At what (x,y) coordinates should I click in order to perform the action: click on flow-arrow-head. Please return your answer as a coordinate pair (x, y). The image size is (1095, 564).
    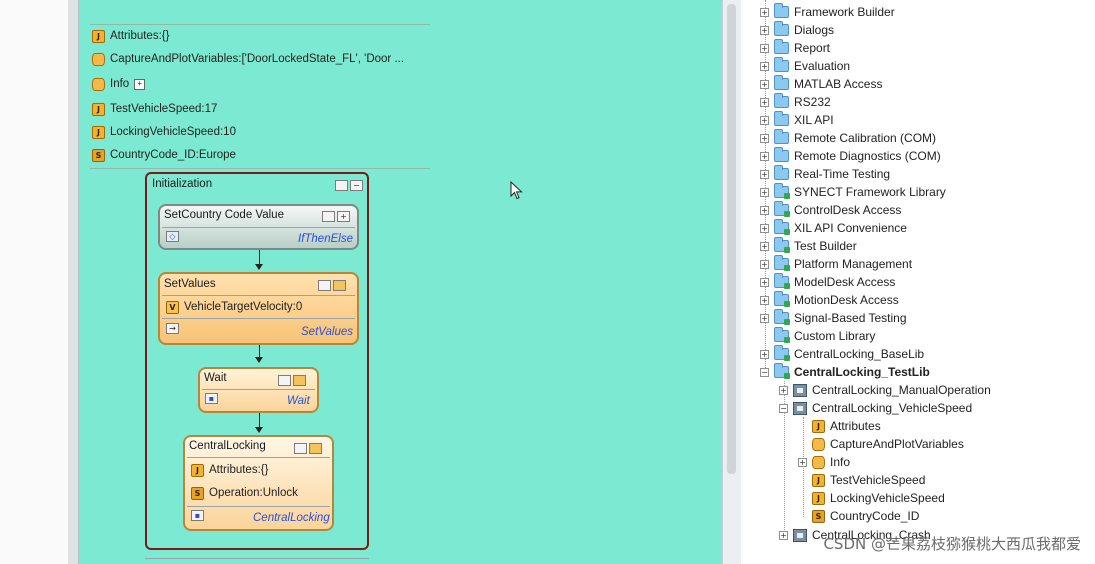
    Looking at the image, I should click on (259, 360).